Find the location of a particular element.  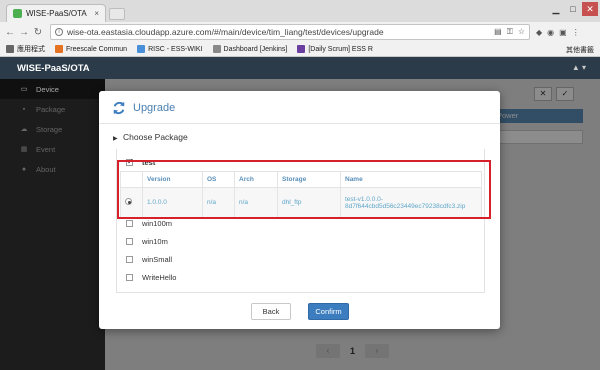

reload-icon: ↻ is located at coordinates (38, 32).